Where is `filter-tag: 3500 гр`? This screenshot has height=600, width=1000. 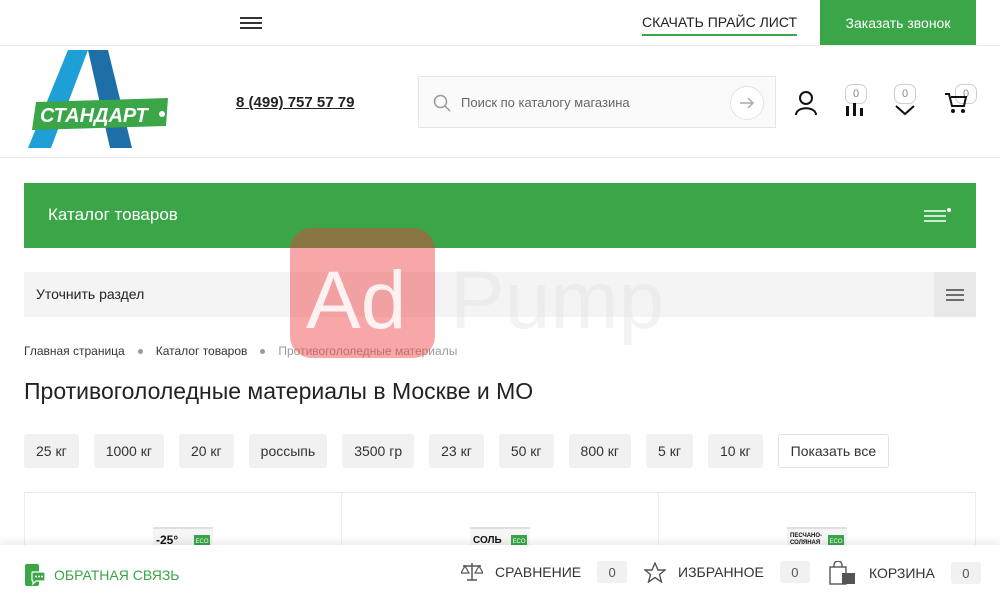
filter-tag: 3500 гр is located at coordinates (378, 451).